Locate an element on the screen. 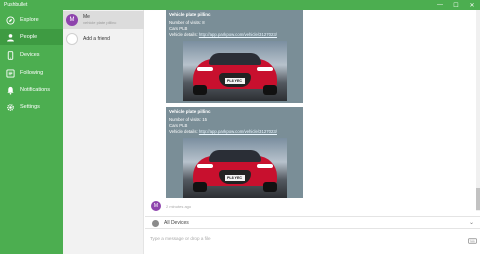 The width and height of the screenshot is (480, 254). chat-scrollbar is located at coordinates (478, 110).